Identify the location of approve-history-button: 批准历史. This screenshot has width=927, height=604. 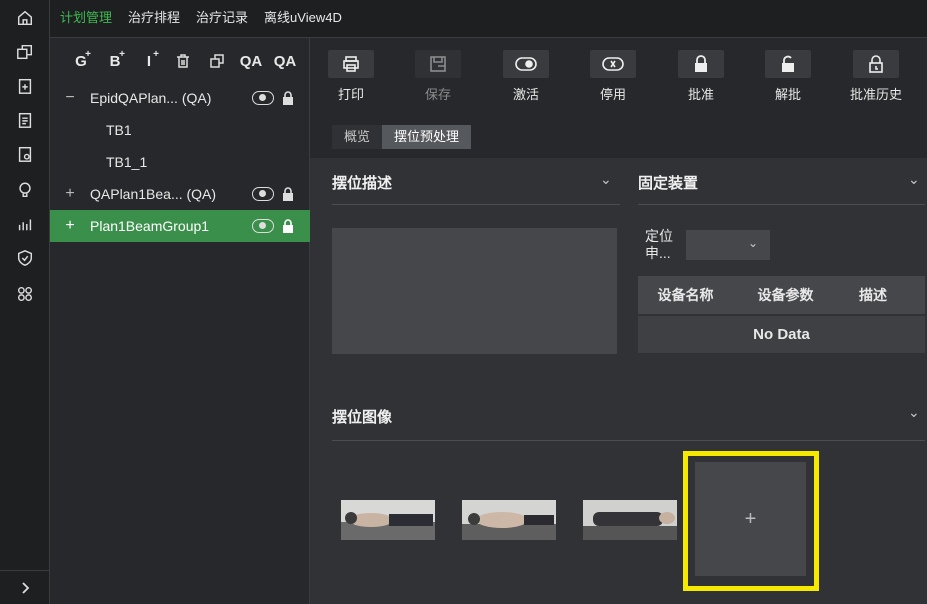
(876, 76).